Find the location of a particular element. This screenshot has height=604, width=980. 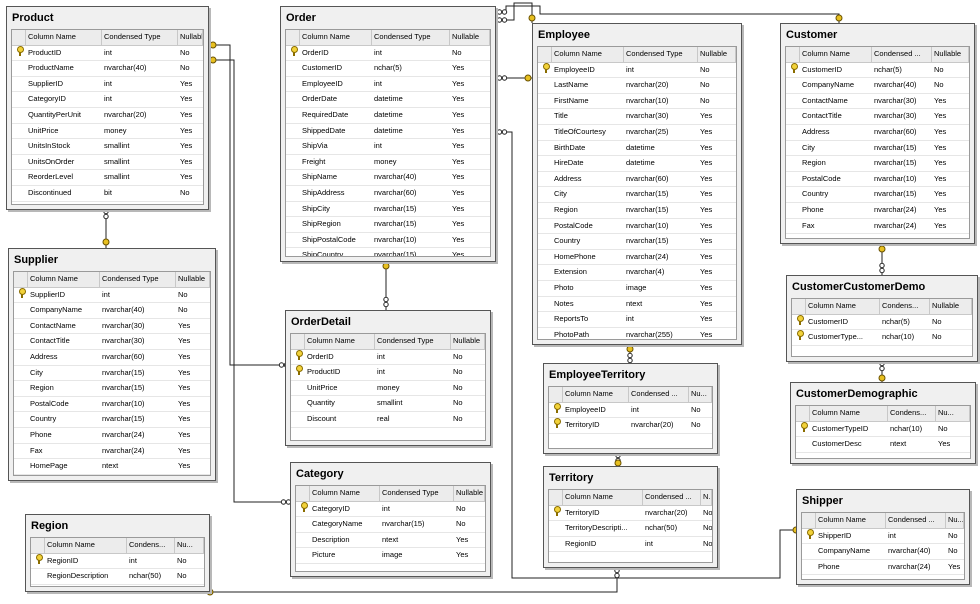

column-row: UnitsInStock smallint Yes is located at coordinates (107, 147).